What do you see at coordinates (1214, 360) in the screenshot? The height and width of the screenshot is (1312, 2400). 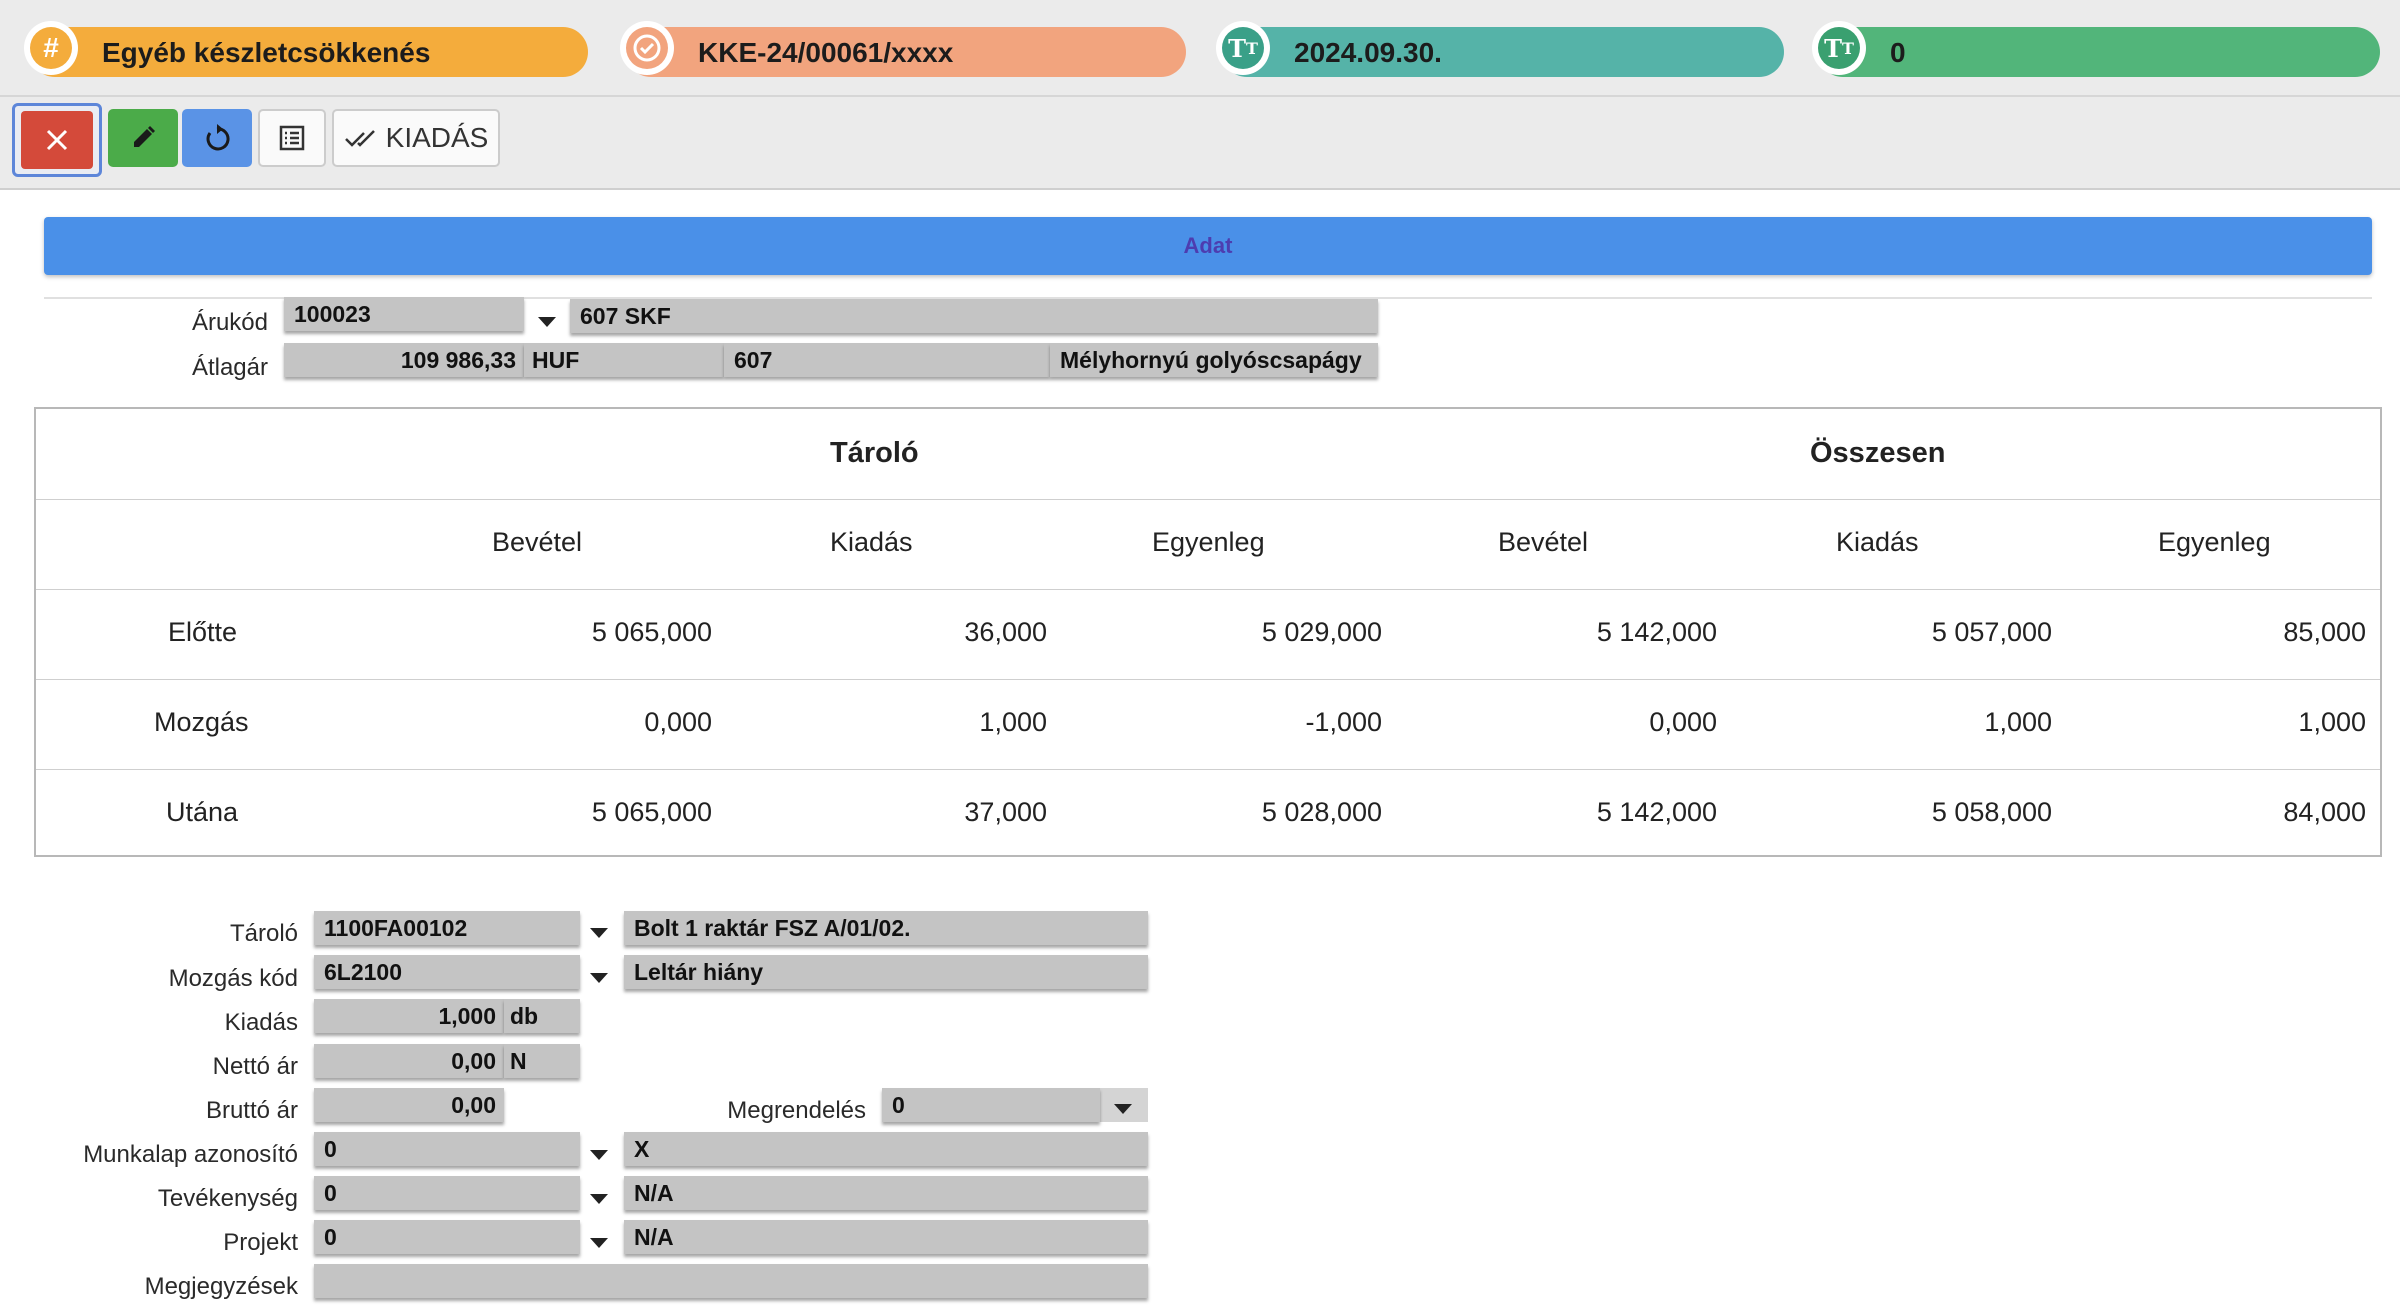 I see `atlagar-name: Mélyhornyú golyóscsapágy` at bounding box center [1214, 360].